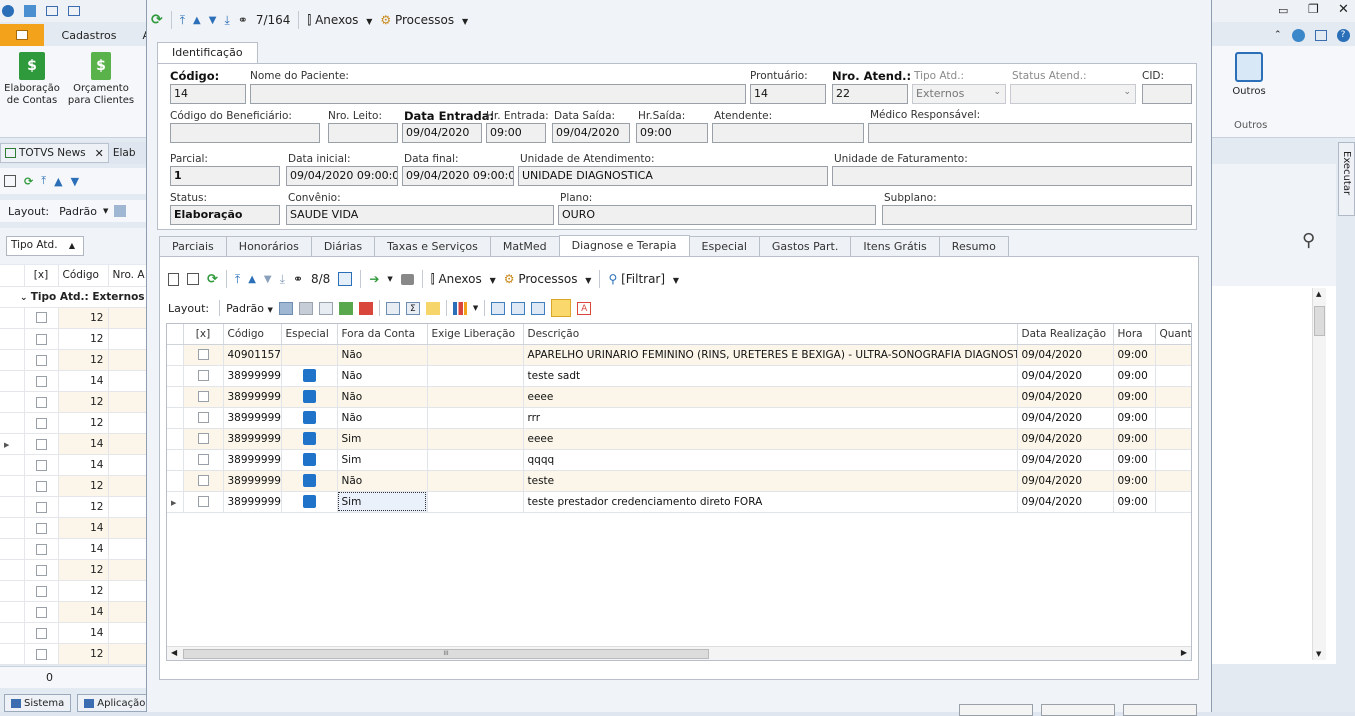  Describe the element at coordinates (1283, 10) in the screenshot. I see `minimize-icon: ▭` at that location.